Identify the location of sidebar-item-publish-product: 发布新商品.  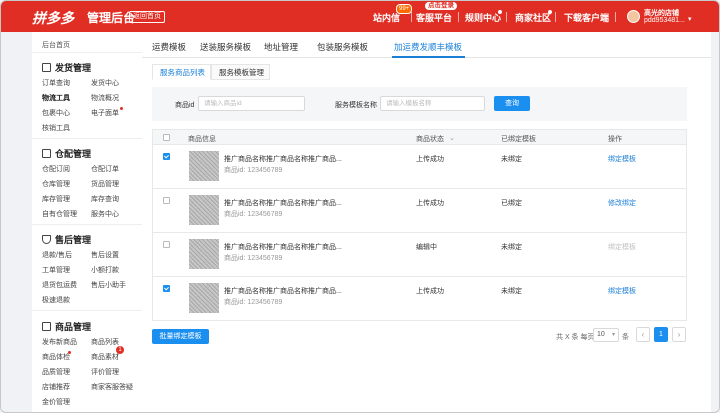
(59, 342).